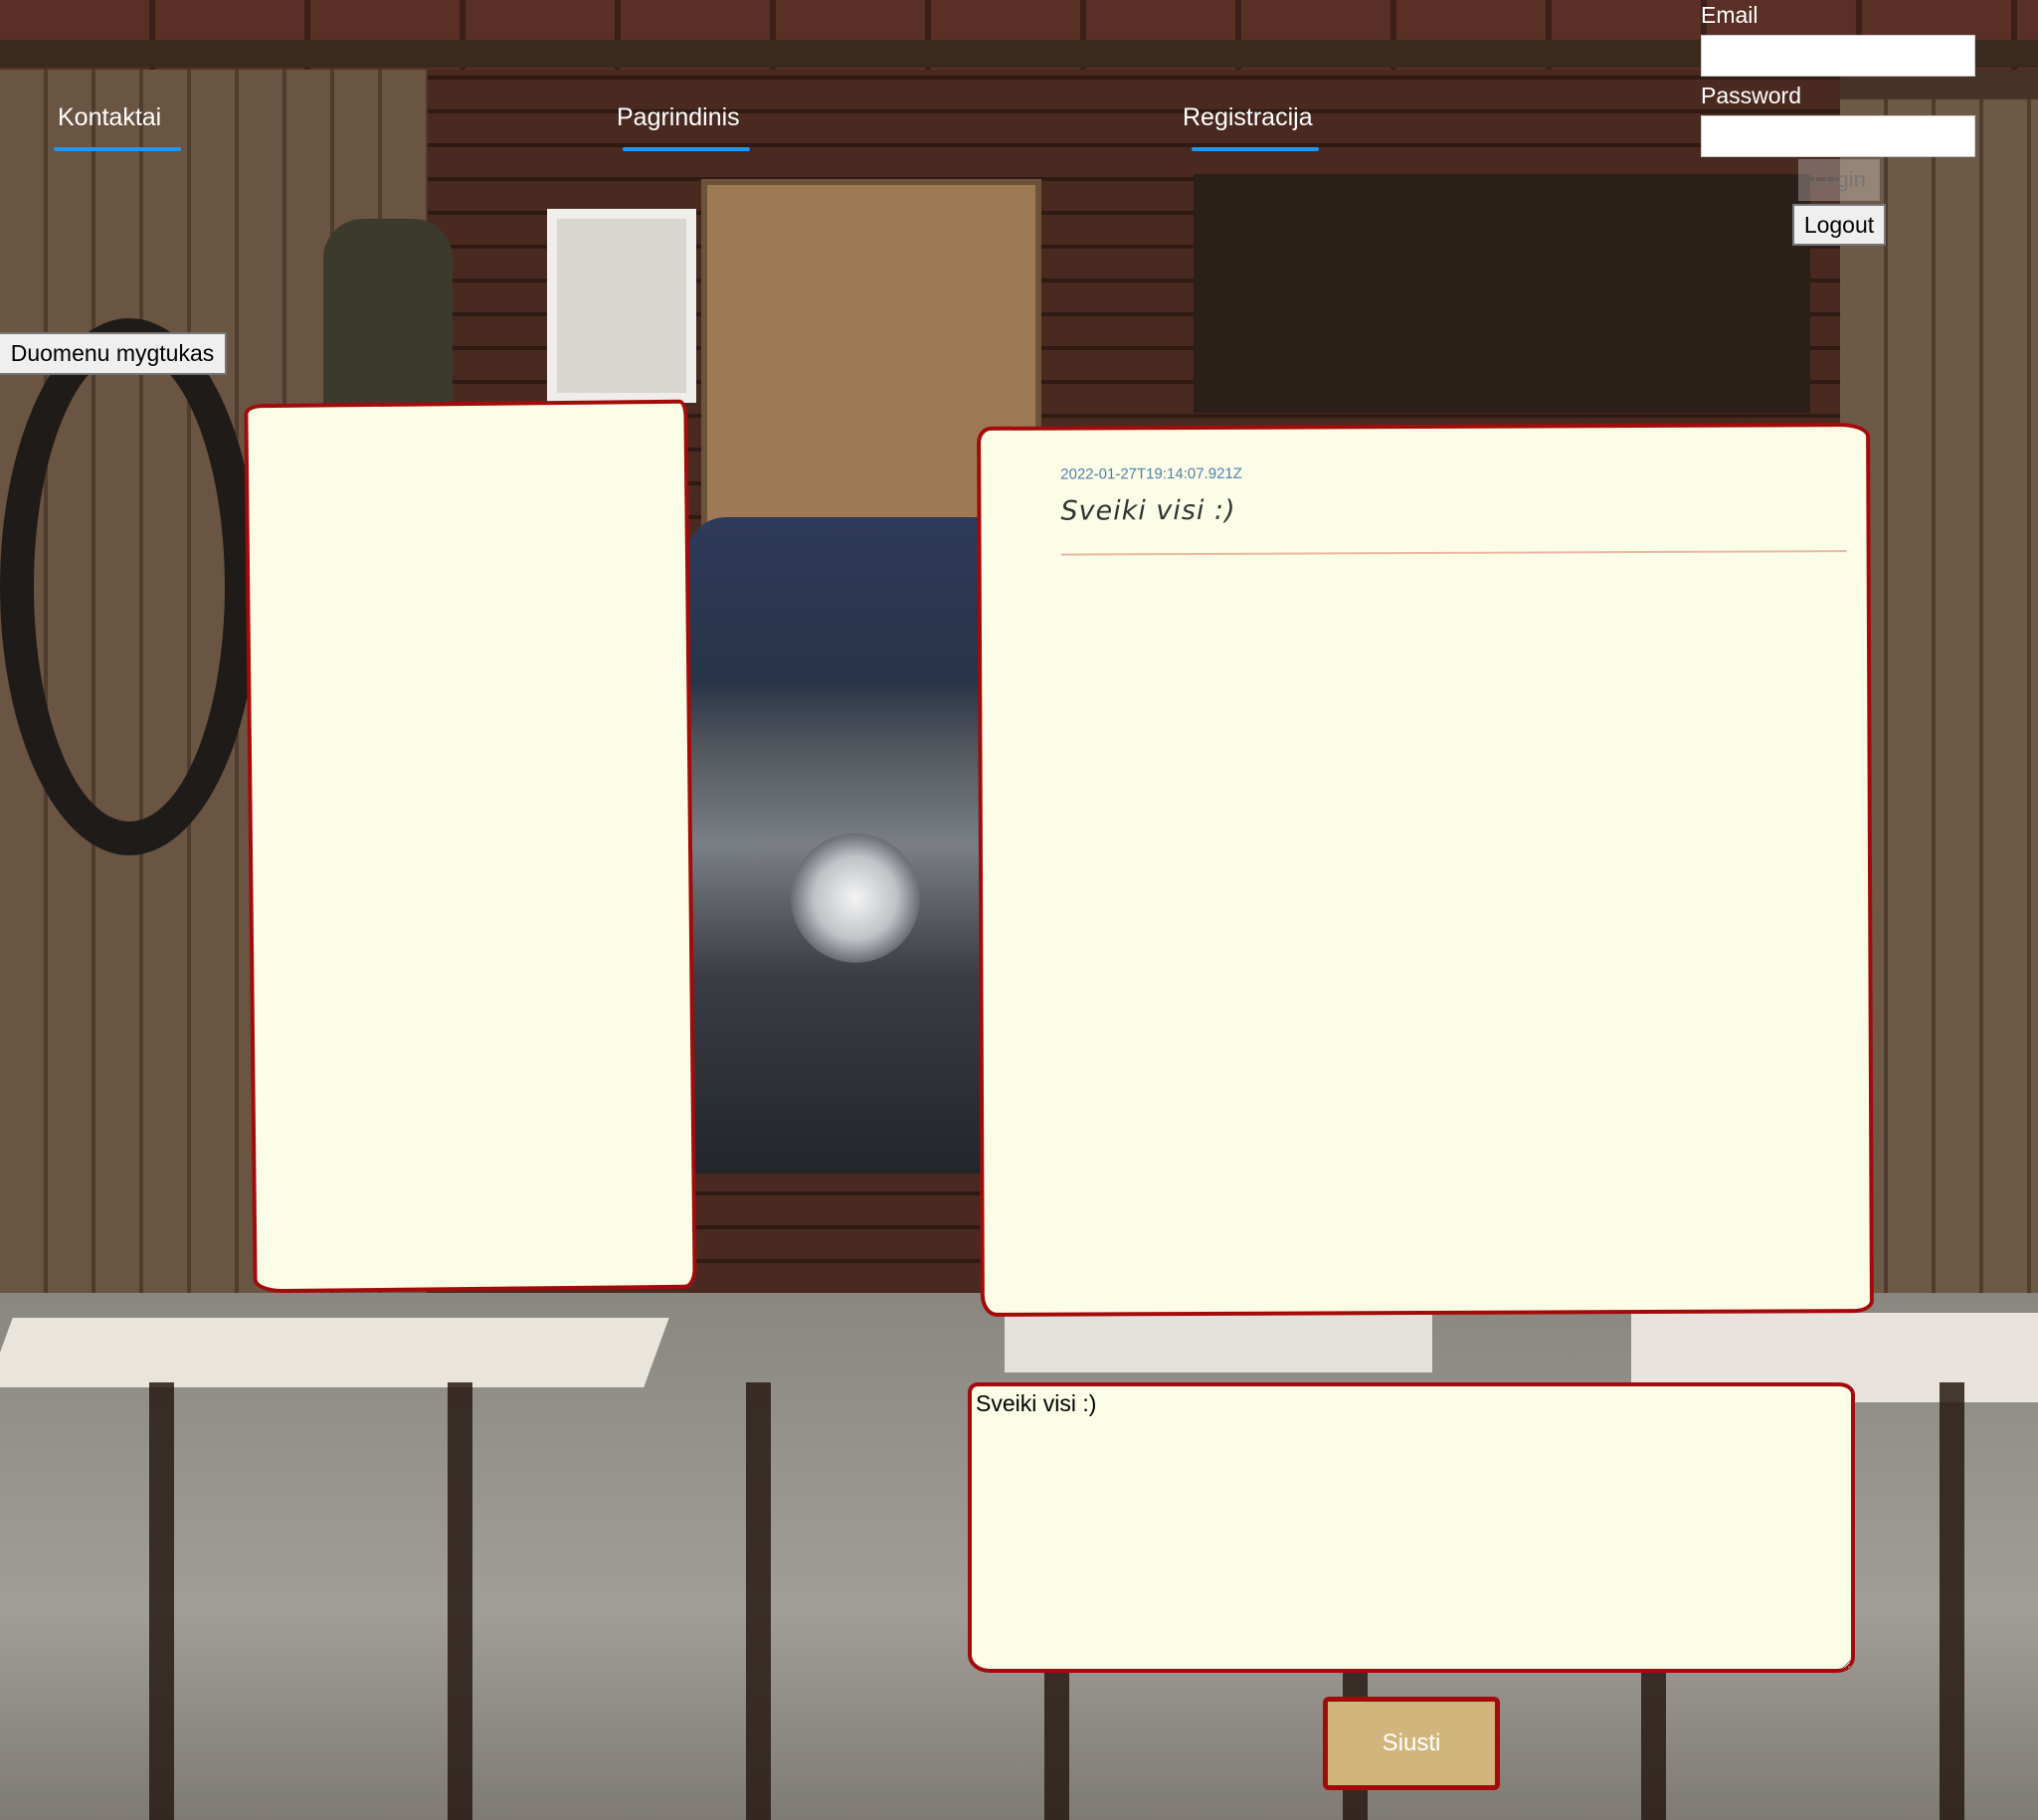  I want to click on background-table-center, so click(1218, 1342).